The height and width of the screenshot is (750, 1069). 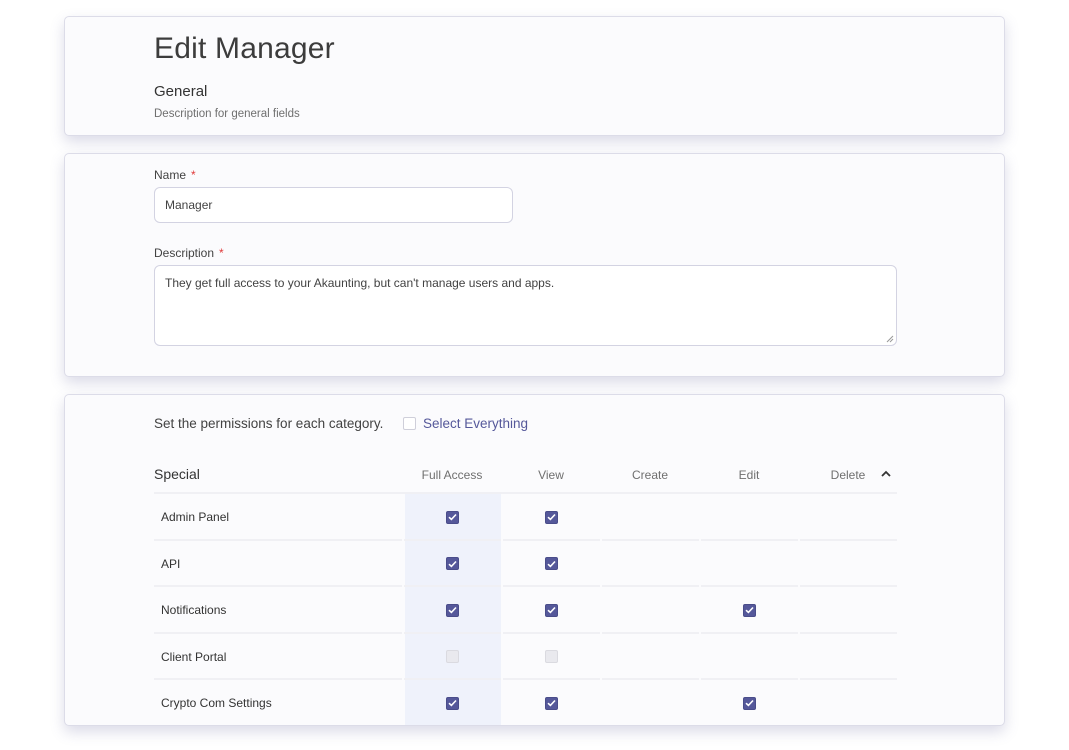 I want to click on description-label: Description *, so click(x=189, y=253).